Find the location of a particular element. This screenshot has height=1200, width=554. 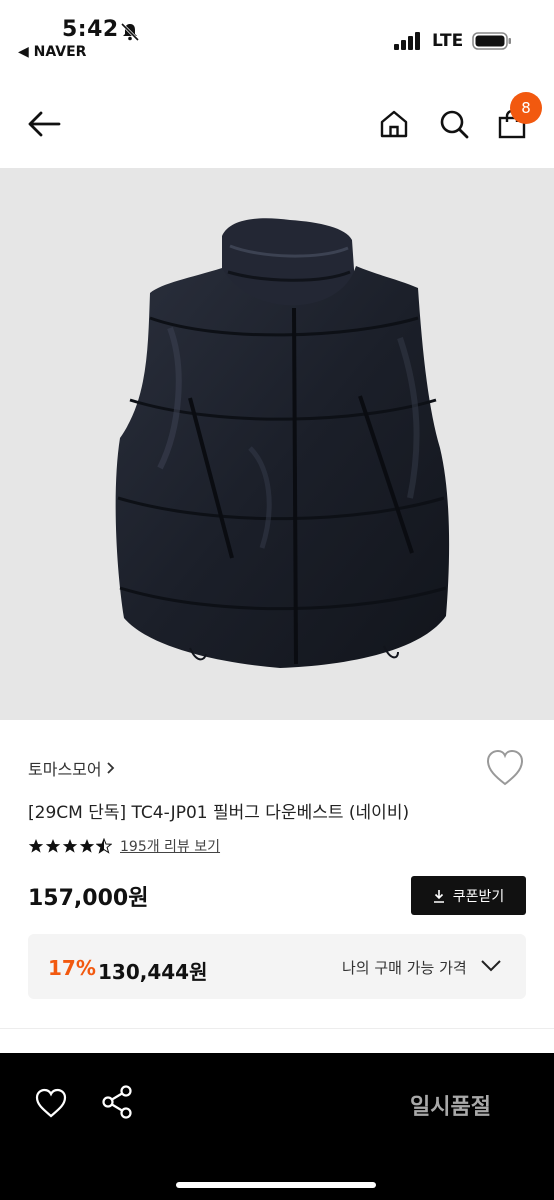

home-icon is located at coordinates (394, 124).